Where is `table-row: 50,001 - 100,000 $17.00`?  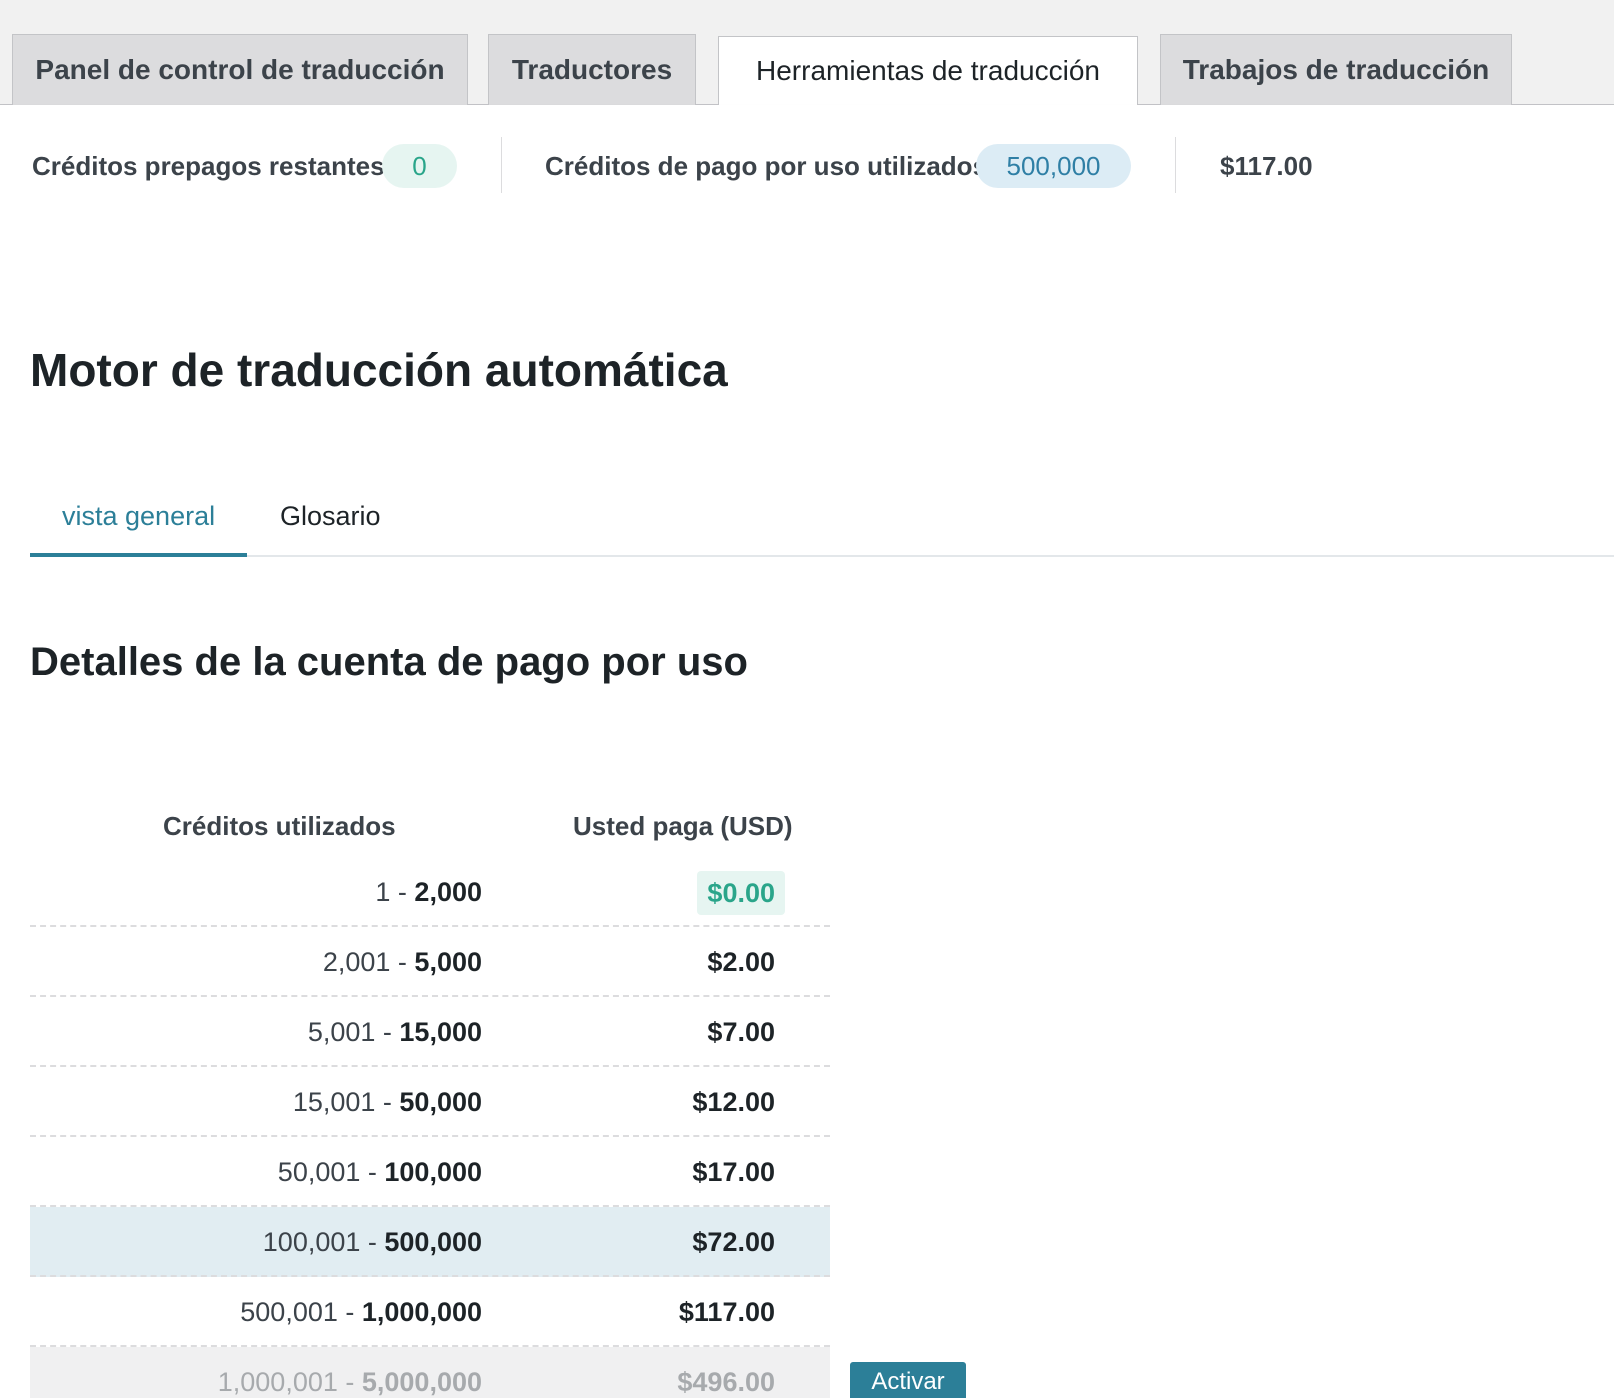
table-row: 50,001 - 100,000 $17.00 is located at coordinates (430, 1172).